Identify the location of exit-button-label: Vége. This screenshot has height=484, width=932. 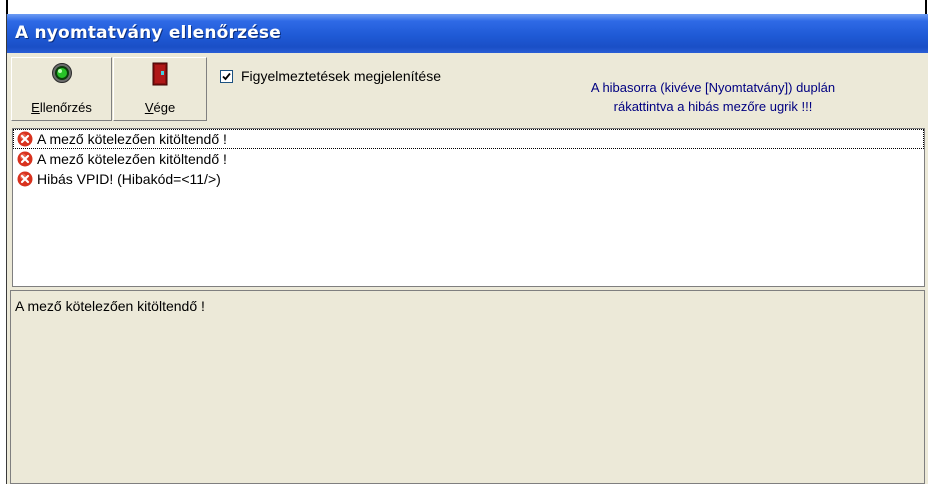
(160, 107).